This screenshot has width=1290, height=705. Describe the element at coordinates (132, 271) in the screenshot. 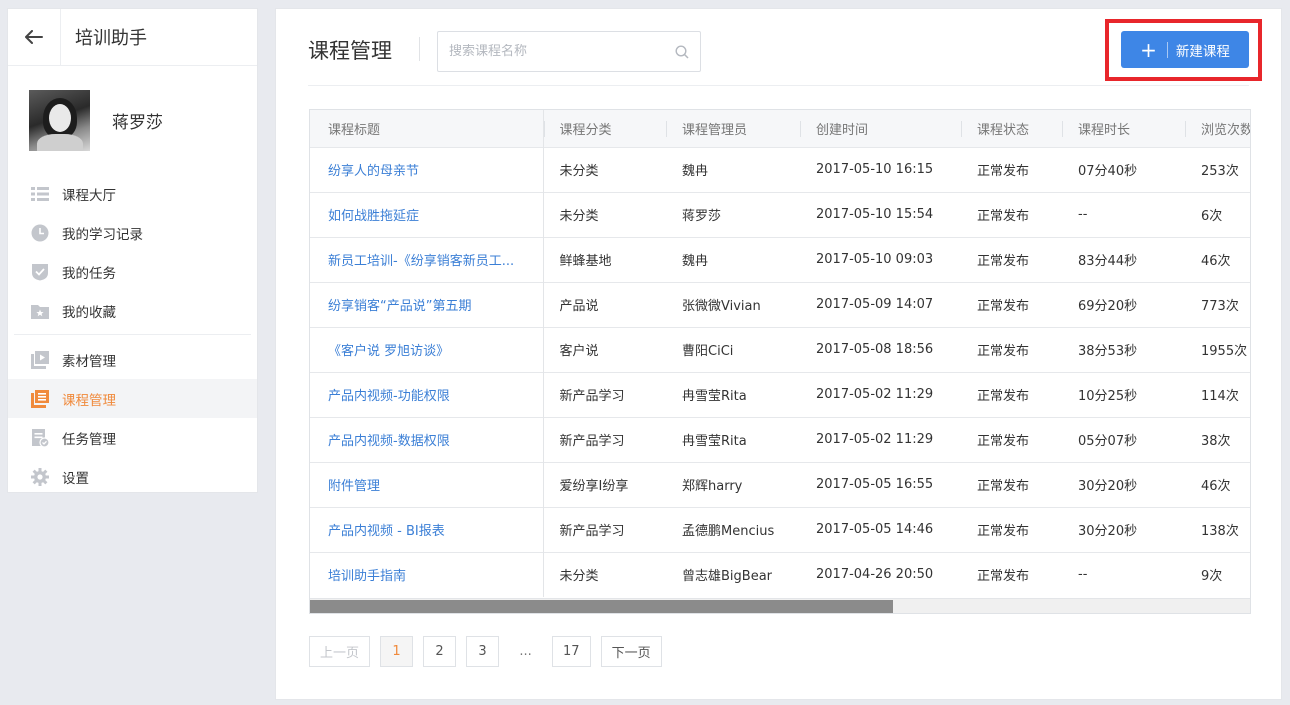

I see `sidebar-item-my-tasks: 我的任务` at that location.